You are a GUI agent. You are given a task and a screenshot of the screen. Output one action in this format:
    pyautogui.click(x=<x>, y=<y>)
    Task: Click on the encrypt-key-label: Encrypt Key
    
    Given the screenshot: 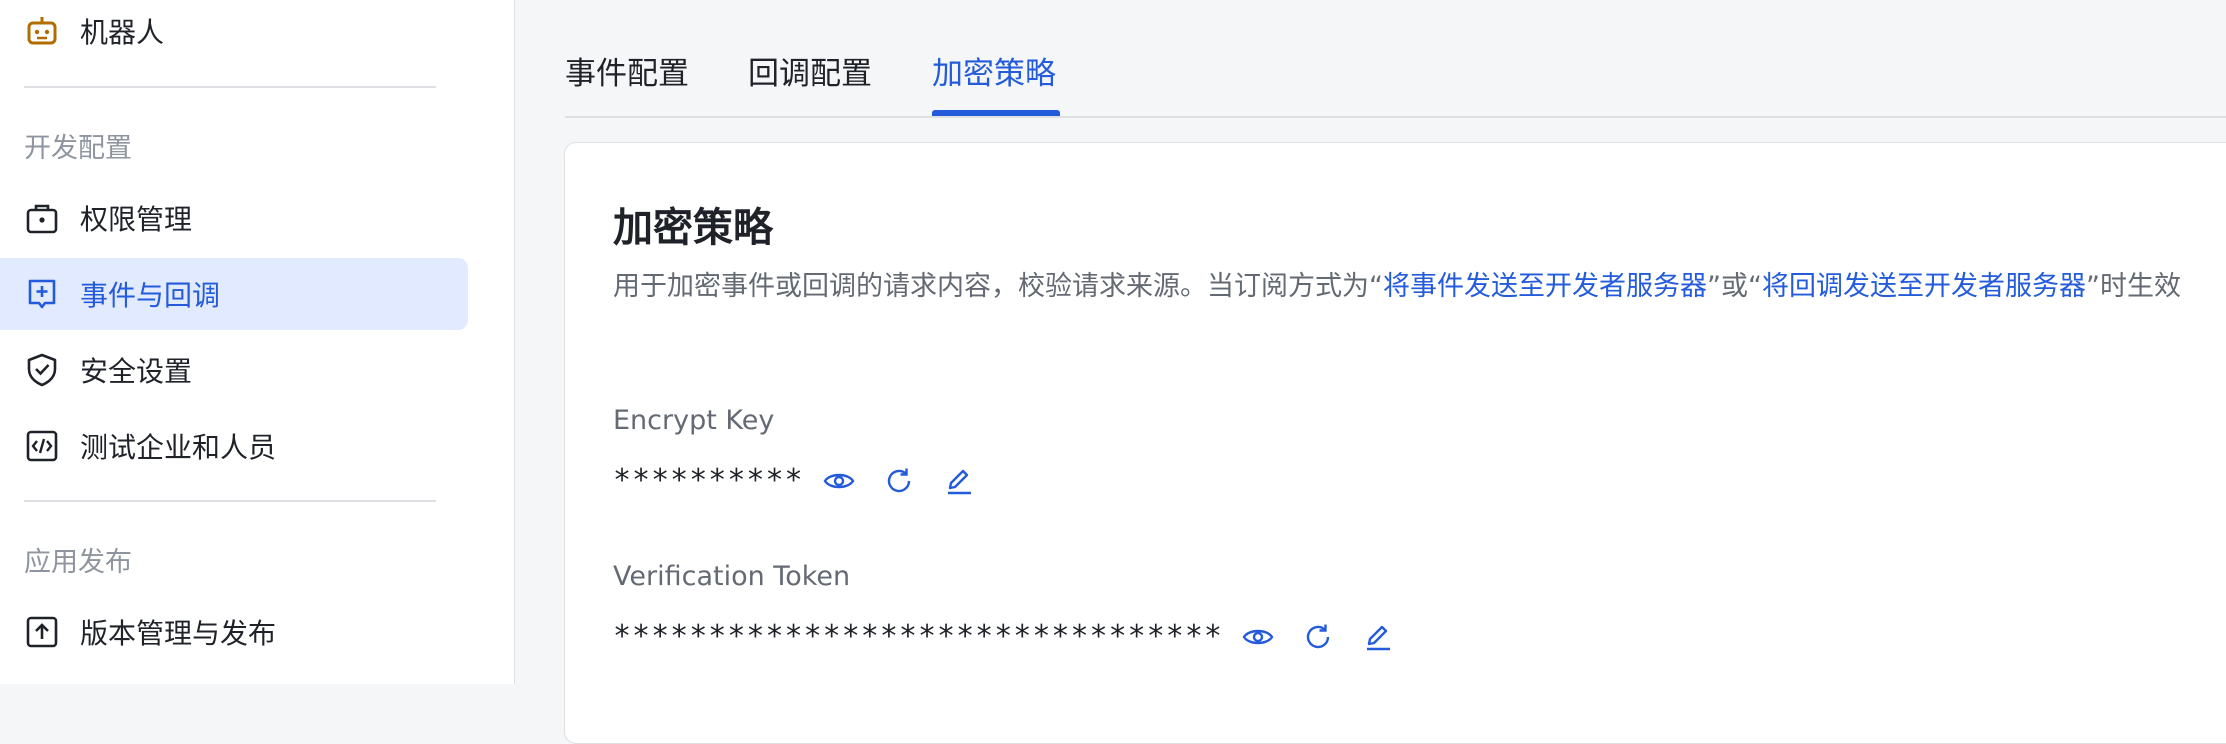 What is the action you would take?
    pyautogui.click(x=694, y=420)
    